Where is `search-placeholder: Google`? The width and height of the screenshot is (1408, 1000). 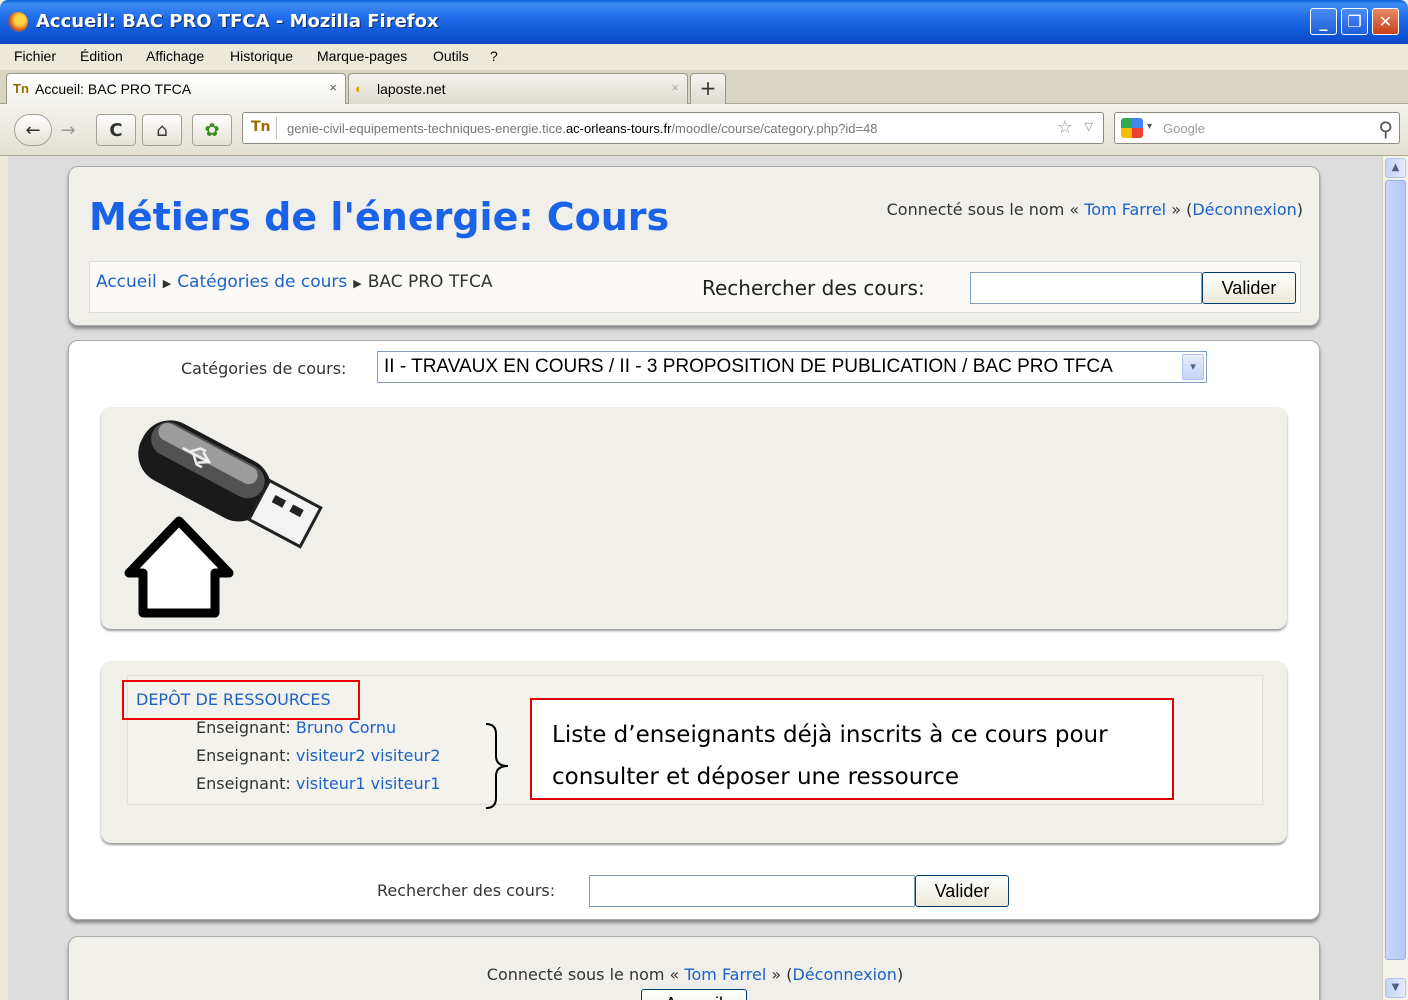
search-placeholder: Google is located at coordinates (1184, 128).